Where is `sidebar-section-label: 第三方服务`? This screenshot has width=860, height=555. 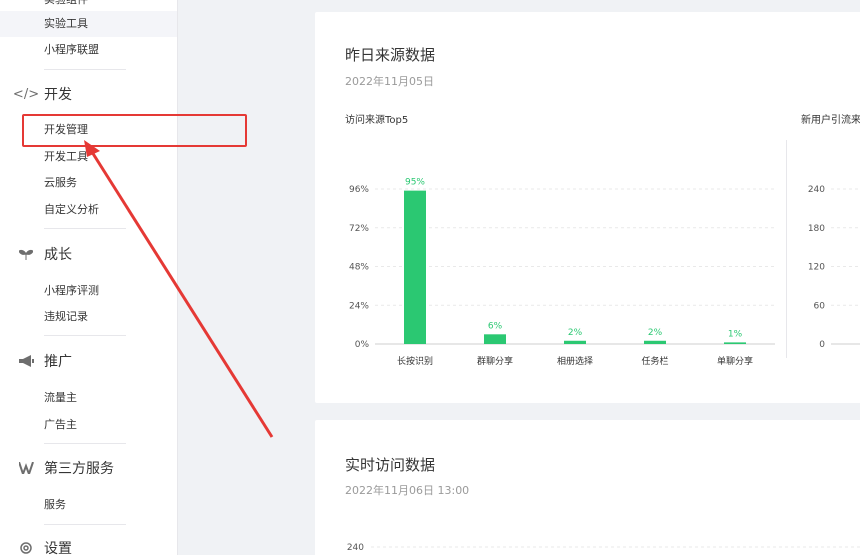 sidebar-section-label: 第三方服务 is located at coordinates (79, 469).